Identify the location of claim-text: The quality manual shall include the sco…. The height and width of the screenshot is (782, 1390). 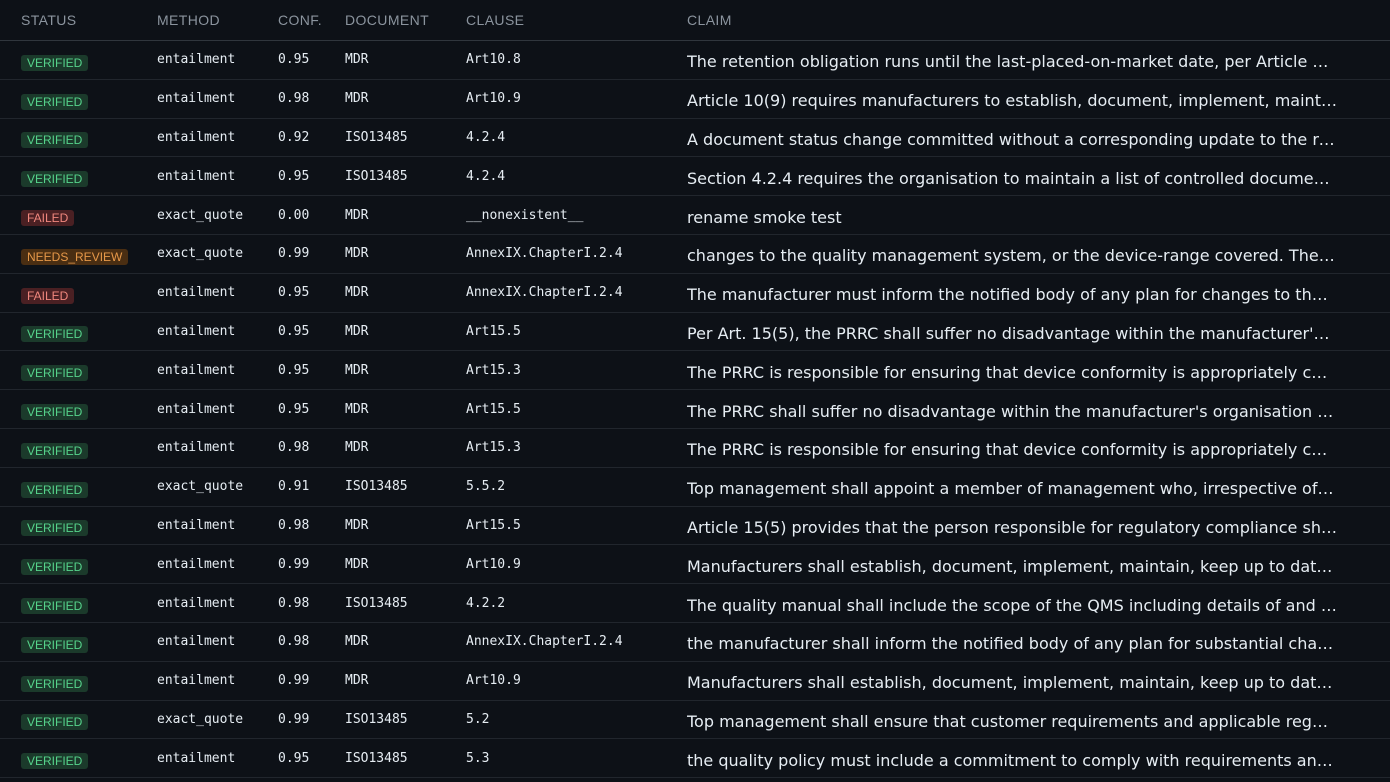
(1012, 605).